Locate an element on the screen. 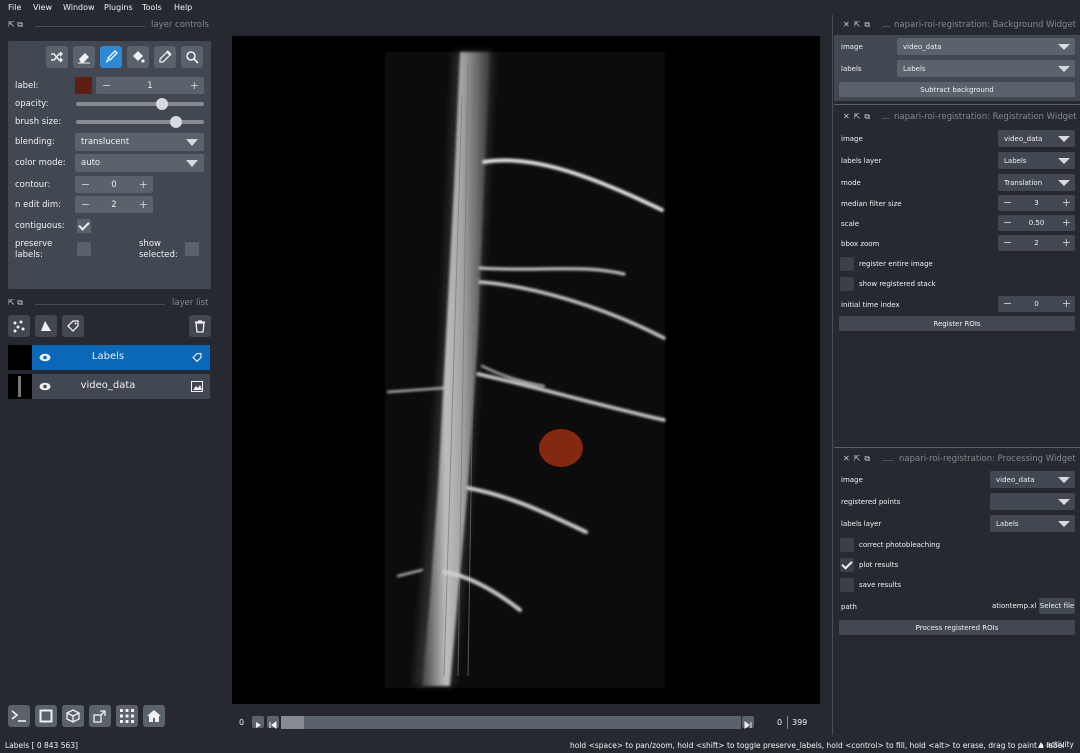 The image size is (1080, 753). contour-value: 0 is located at coordinates (114, 184).